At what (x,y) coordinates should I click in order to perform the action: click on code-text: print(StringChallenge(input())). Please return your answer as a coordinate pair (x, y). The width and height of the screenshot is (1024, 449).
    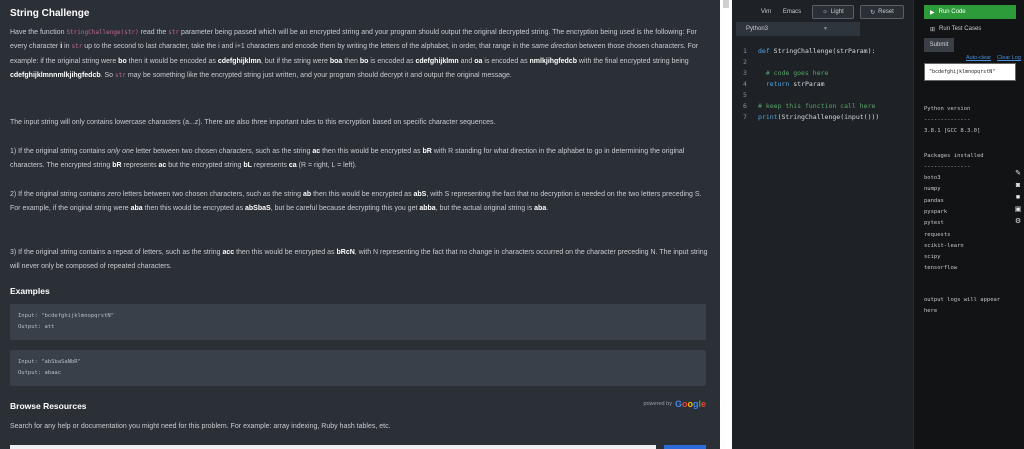
    Looking at the image, I should click on (818, 117).